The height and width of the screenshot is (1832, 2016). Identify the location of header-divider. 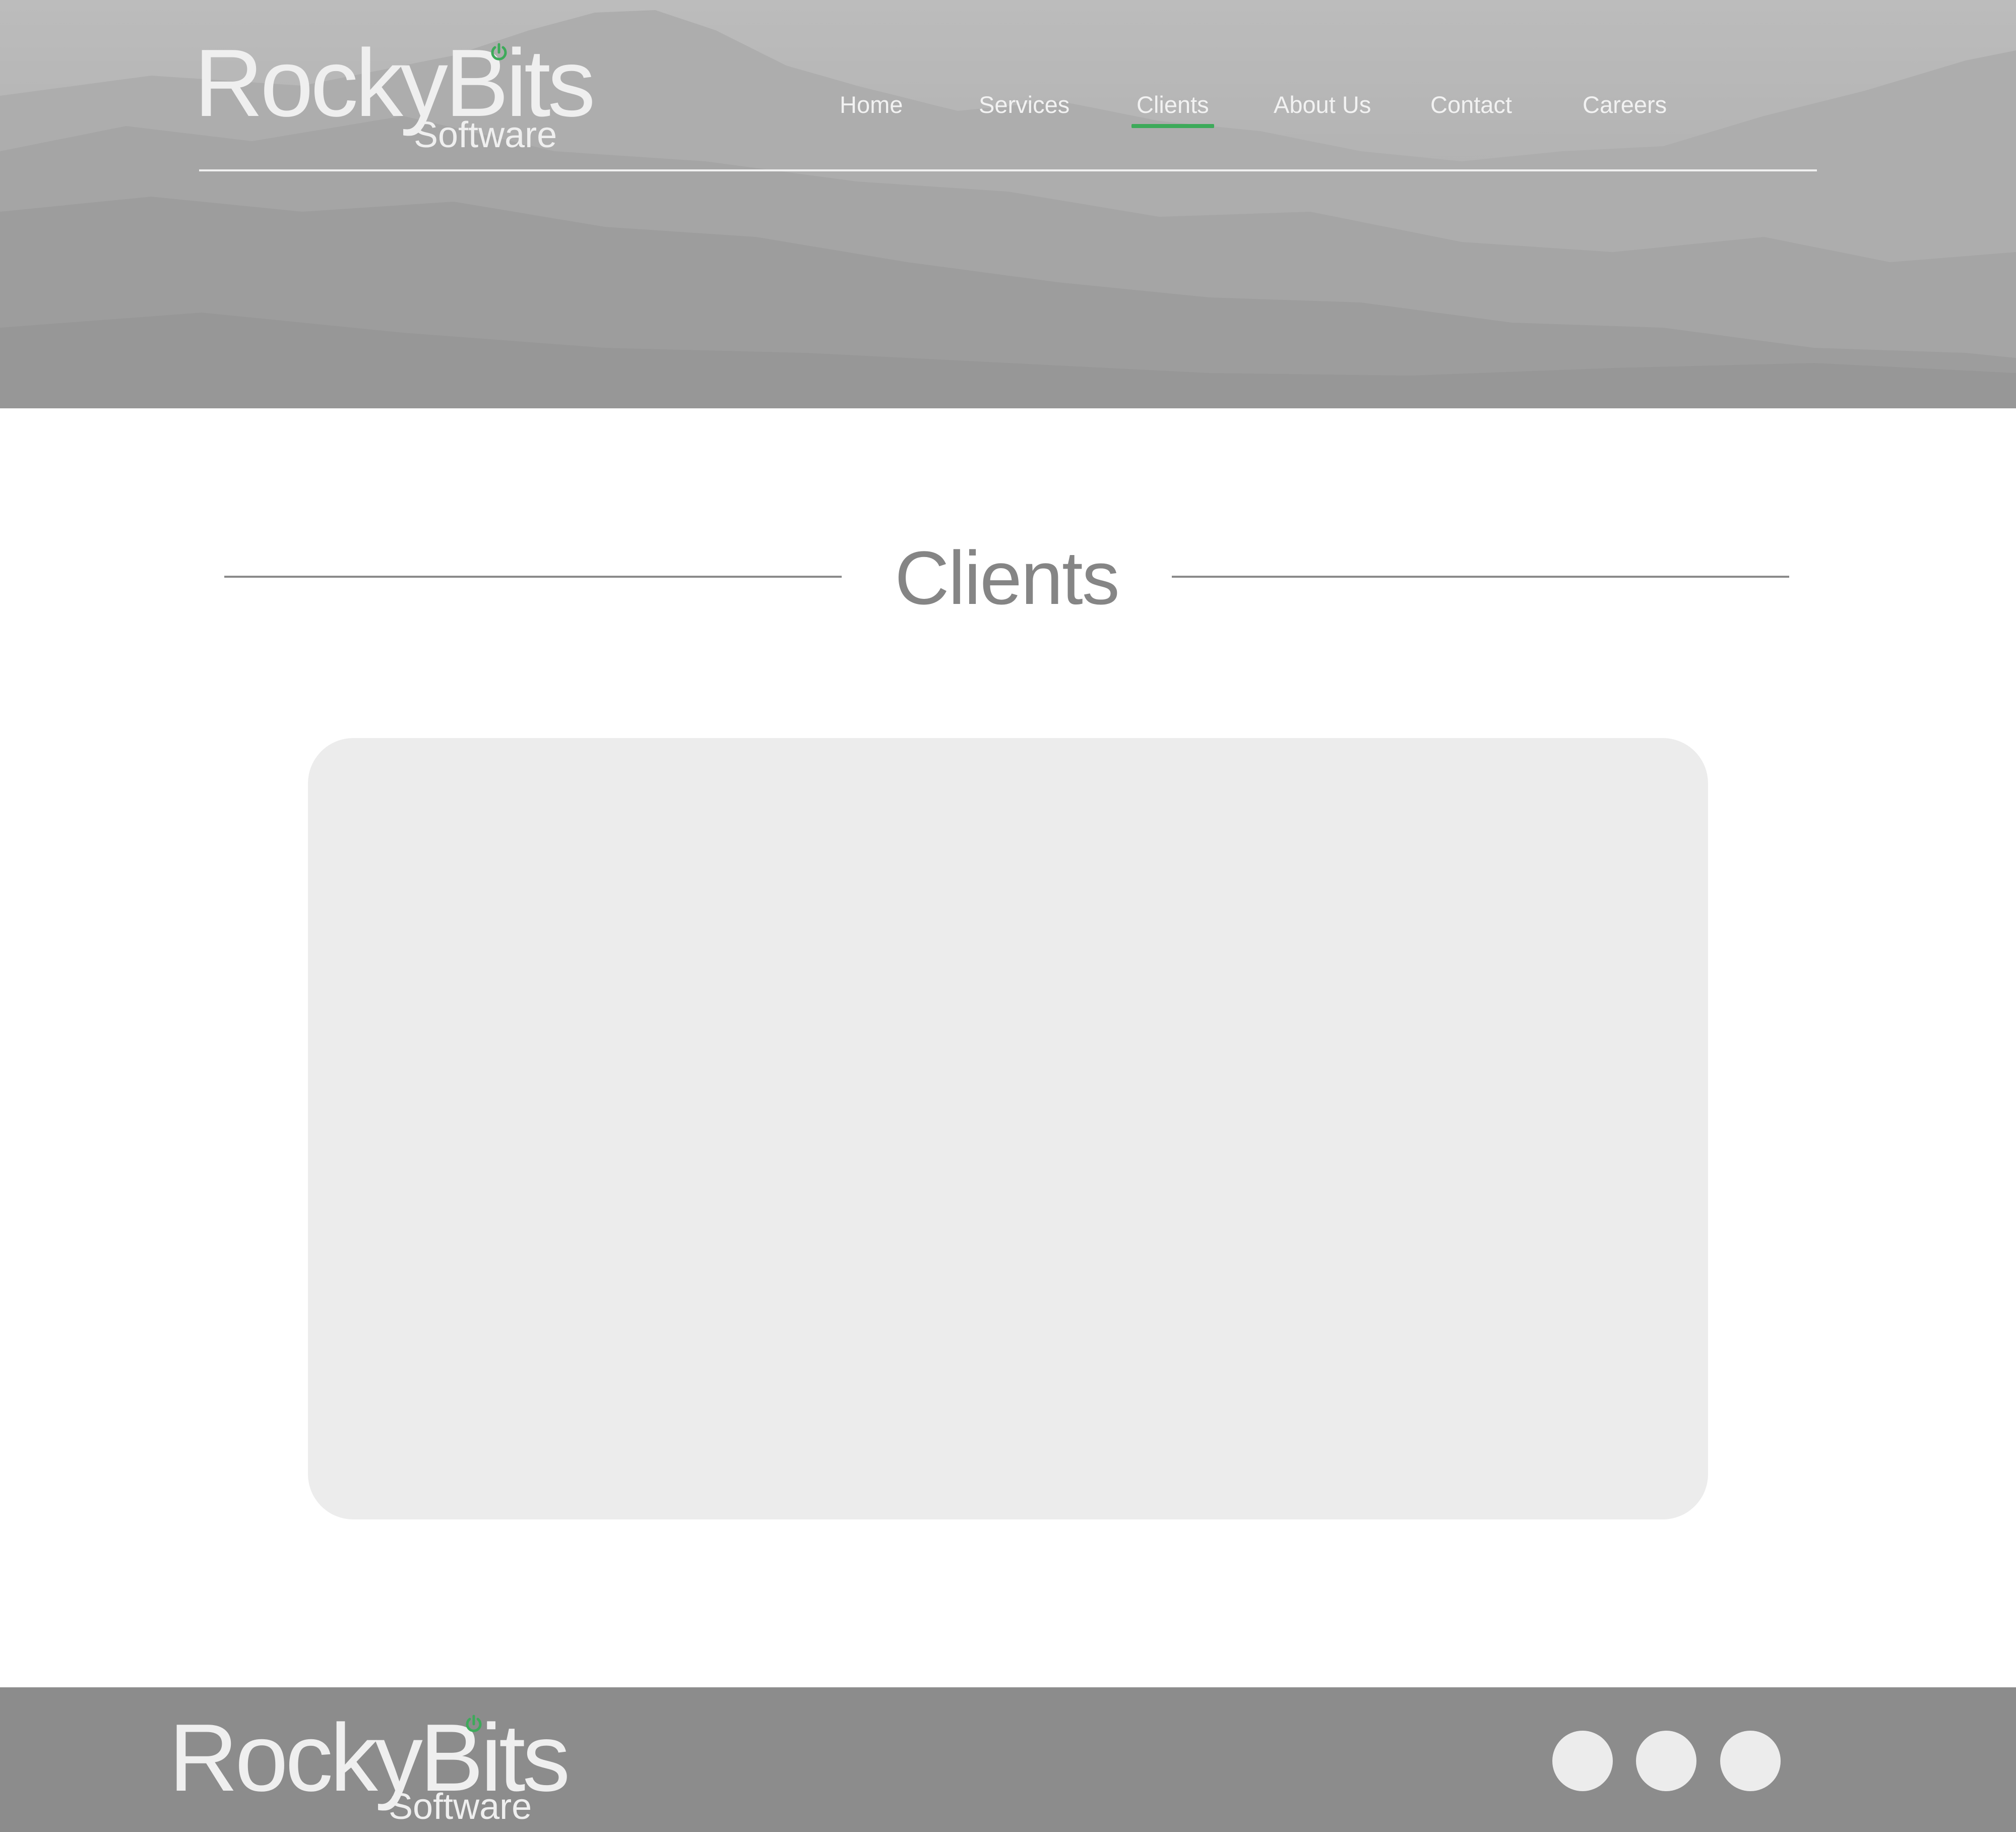
(1008, 170).